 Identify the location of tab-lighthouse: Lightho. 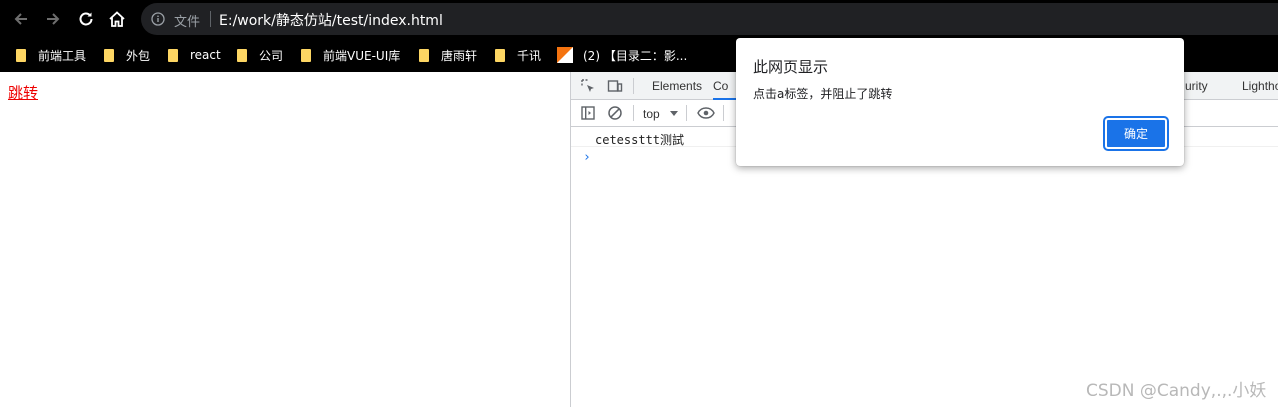
(1260, 86).